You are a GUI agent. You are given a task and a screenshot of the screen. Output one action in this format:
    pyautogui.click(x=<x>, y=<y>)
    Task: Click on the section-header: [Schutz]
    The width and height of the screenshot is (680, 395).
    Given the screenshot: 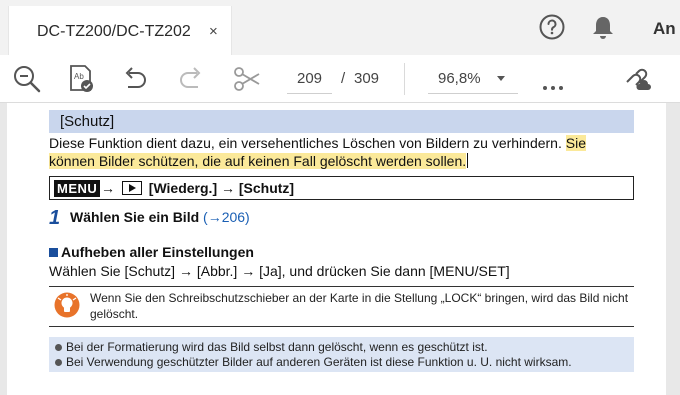 What is the action you would take?
    pyautogui.click(x=341, y=121)
    